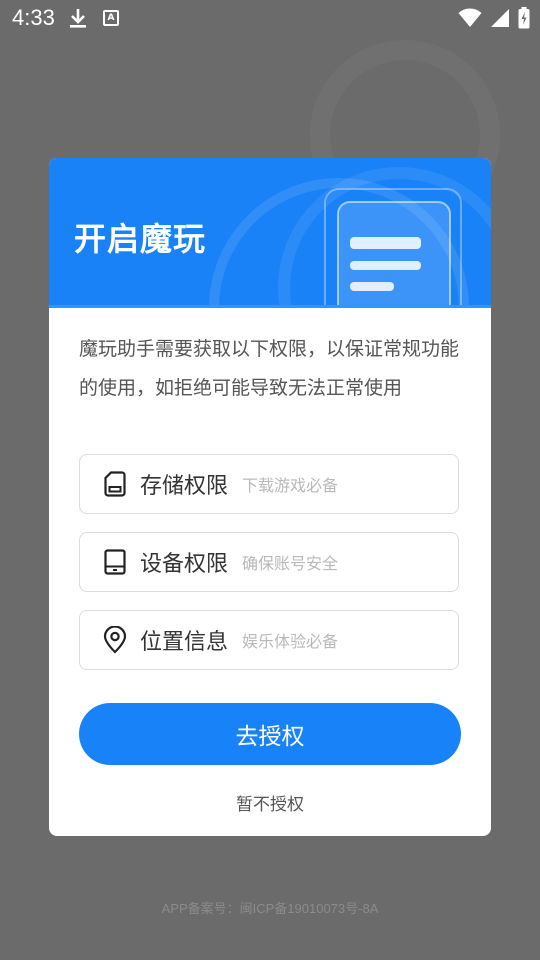  I want to click on skip-authorization-link: 暂不授权, so click(270, 802).